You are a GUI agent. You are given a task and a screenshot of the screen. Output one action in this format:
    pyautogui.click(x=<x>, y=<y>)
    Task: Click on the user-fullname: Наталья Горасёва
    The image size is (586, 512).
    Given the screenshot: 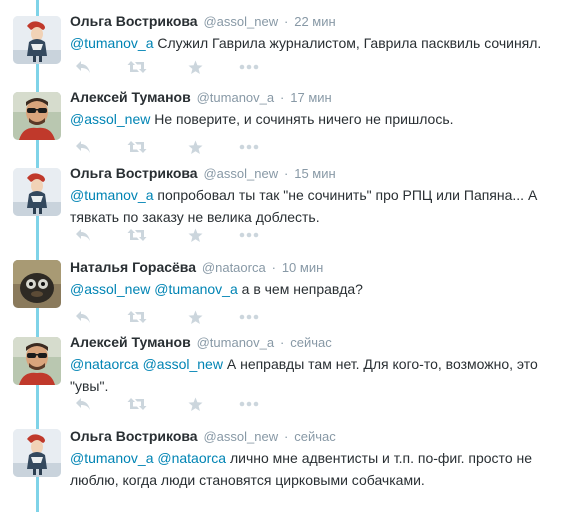 What is the action you would take?
    pyautogui.click(x=133, y=267)
    